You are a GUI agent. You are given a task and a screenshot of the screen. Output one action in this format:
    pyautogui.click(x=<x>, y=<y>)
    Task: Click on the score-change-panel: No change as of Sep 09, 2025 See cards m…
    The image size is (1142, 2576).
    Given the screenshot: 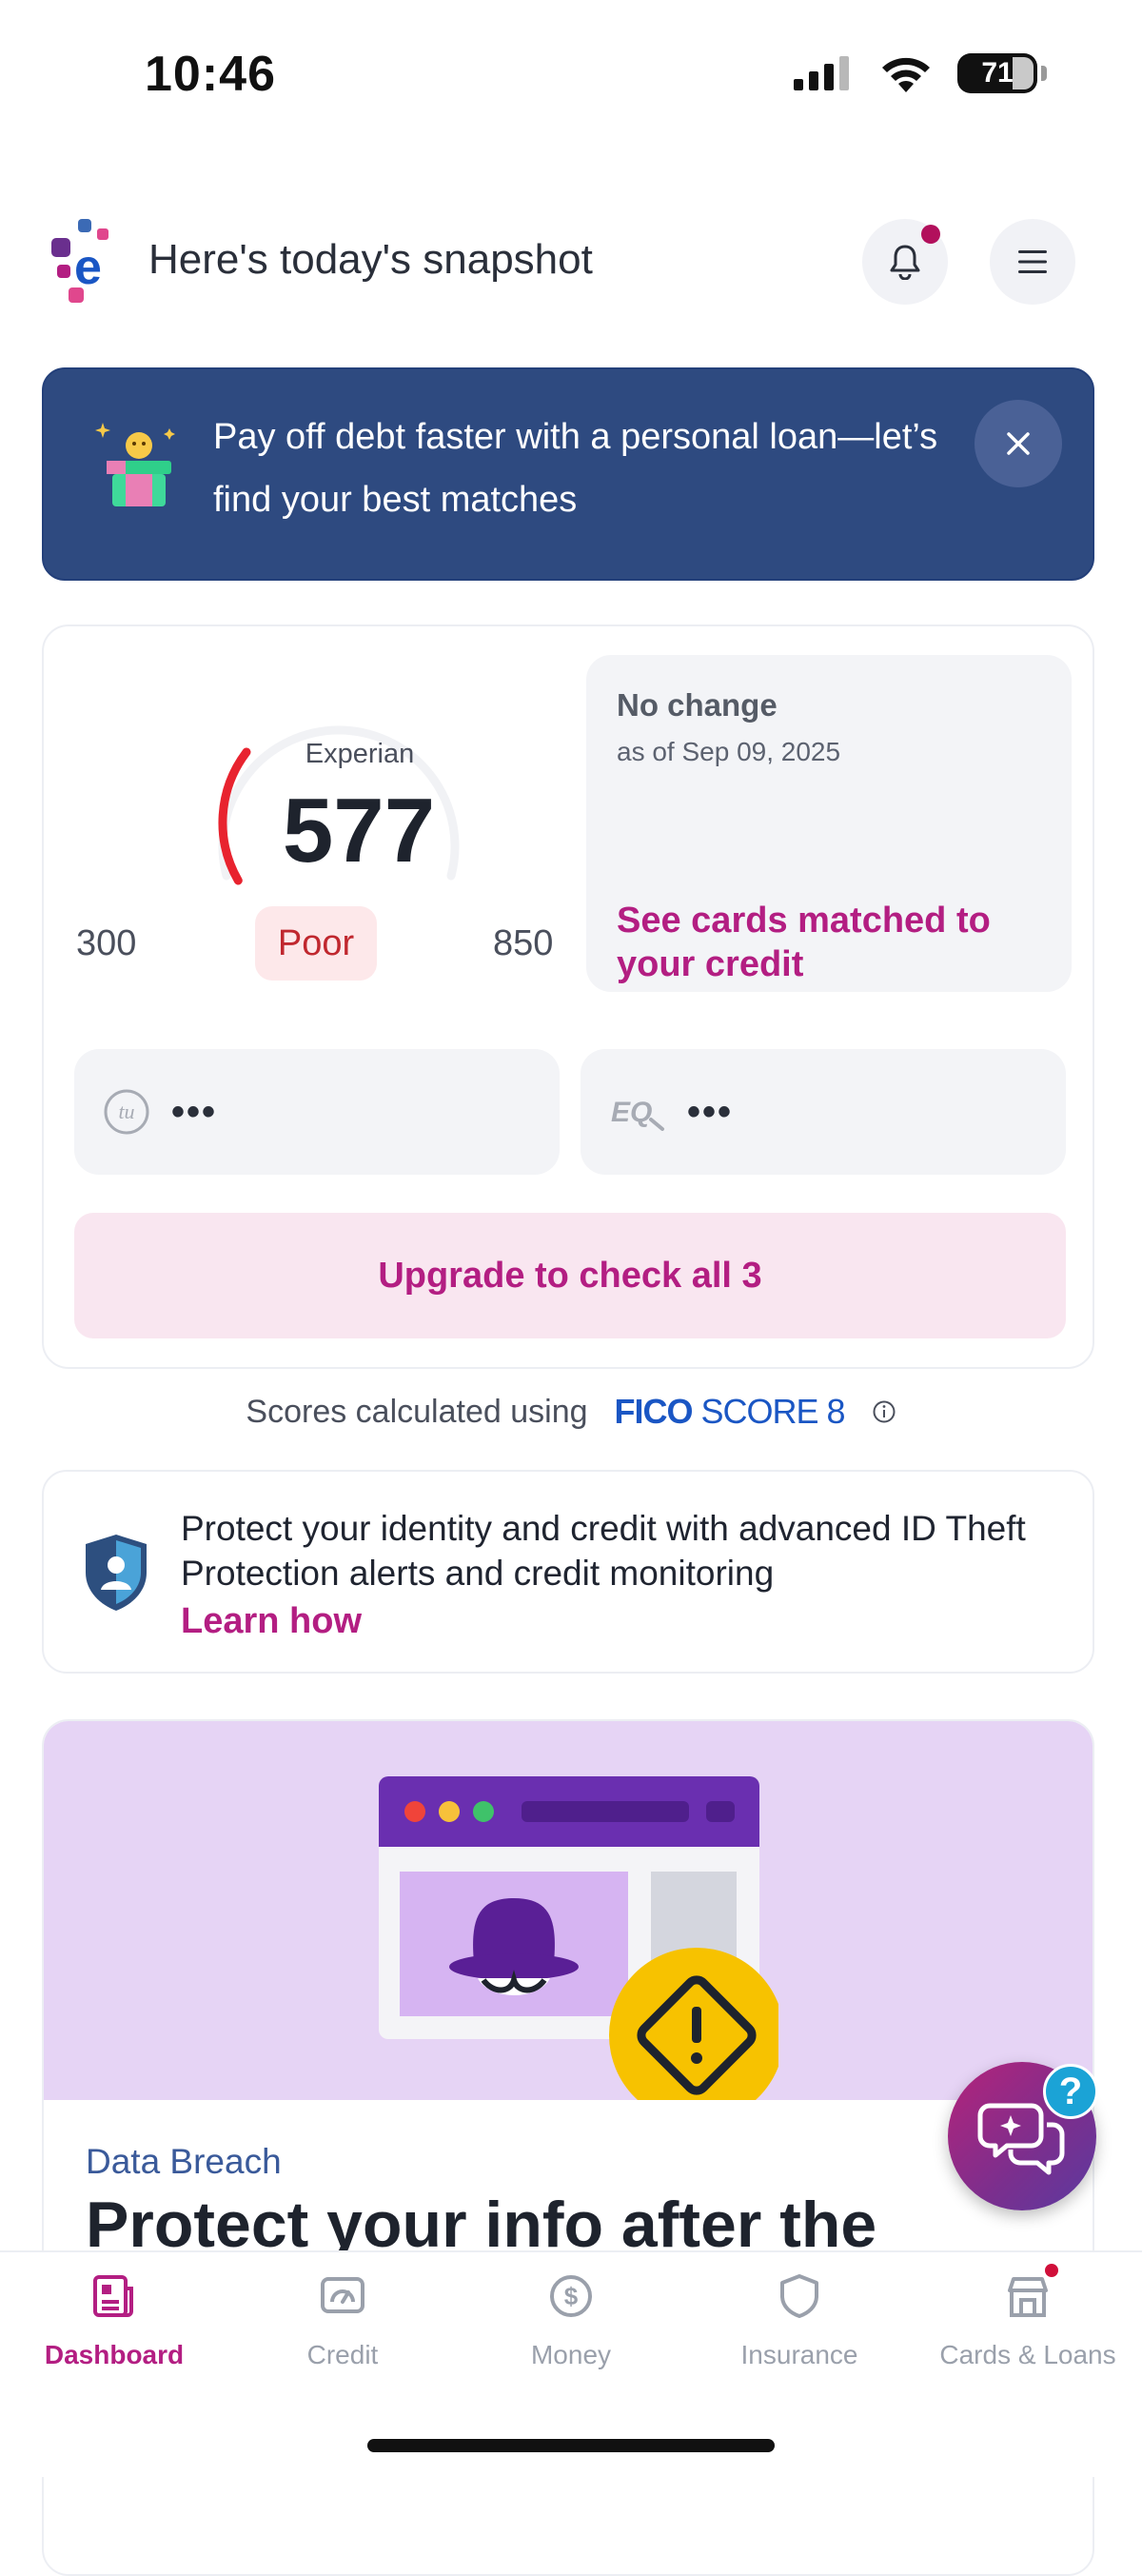 What is the action you would take?
    pyautogui.click(x=829, y=824)
    